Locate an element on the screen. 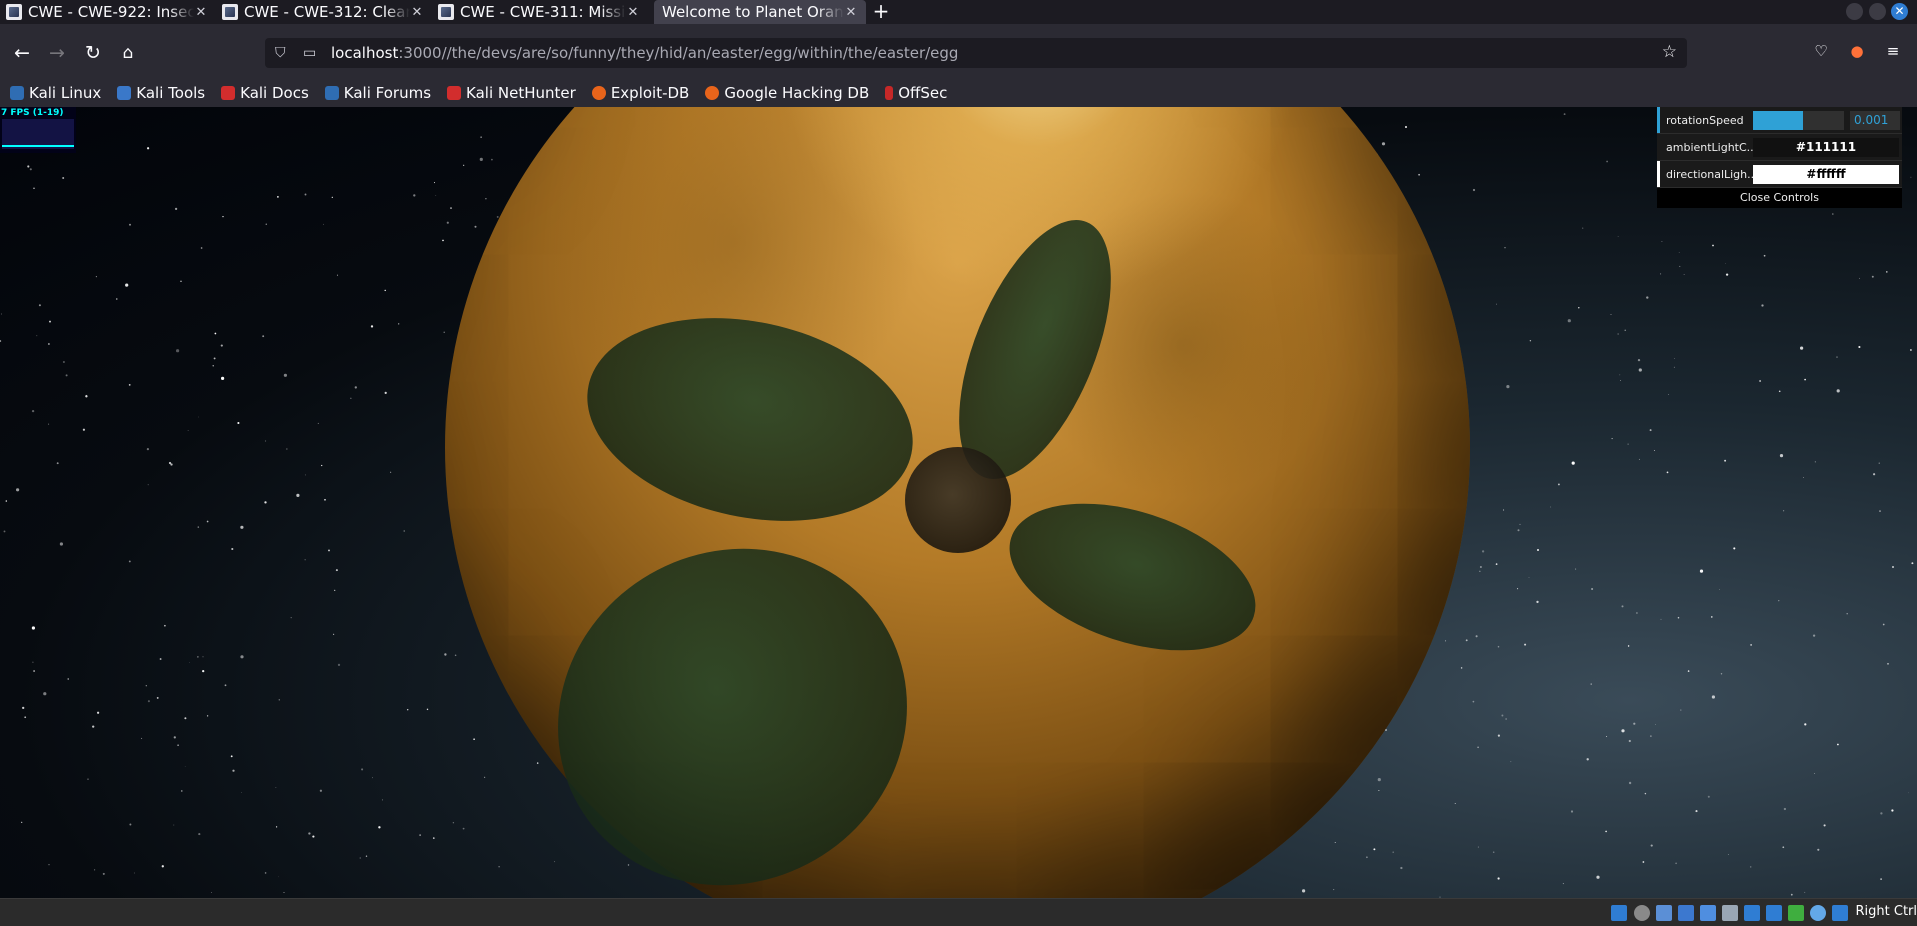 The image size is (1917, 926). bookmark-kali-docs: Kali Docs is located at coordinates (265, 93).